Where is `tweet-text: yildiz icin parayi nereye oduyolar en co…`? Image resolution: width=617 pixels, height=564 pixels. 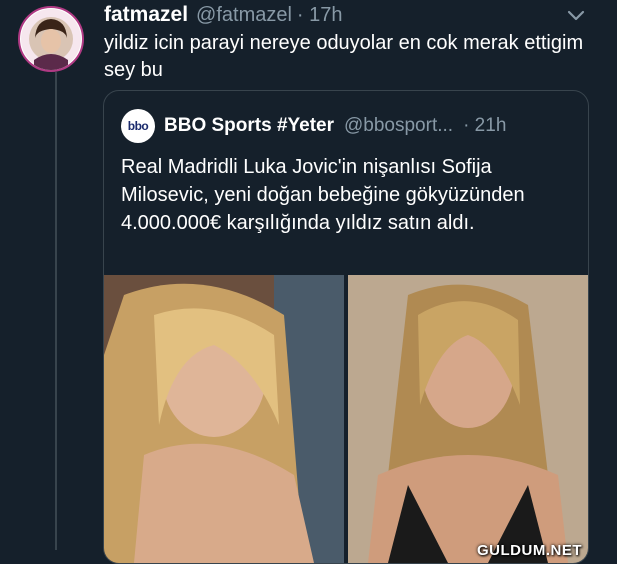
tweet-text: yildiz icin parayi nereye oduyolar en co… is located at coordinates (344, 56).